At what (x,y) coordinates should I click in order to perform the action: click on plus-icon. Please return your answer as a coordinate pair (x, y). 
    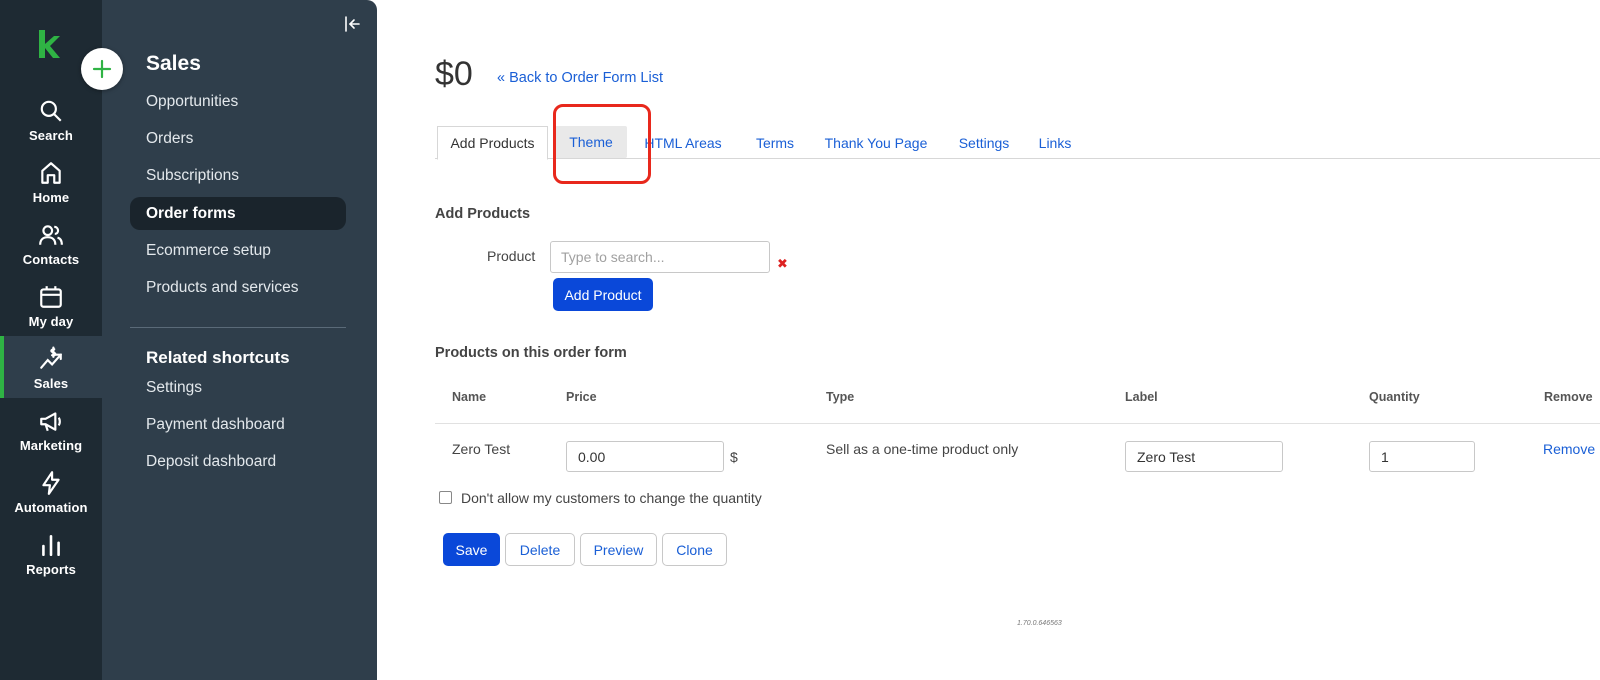
    Looking at the image, I should click on (102, 69).